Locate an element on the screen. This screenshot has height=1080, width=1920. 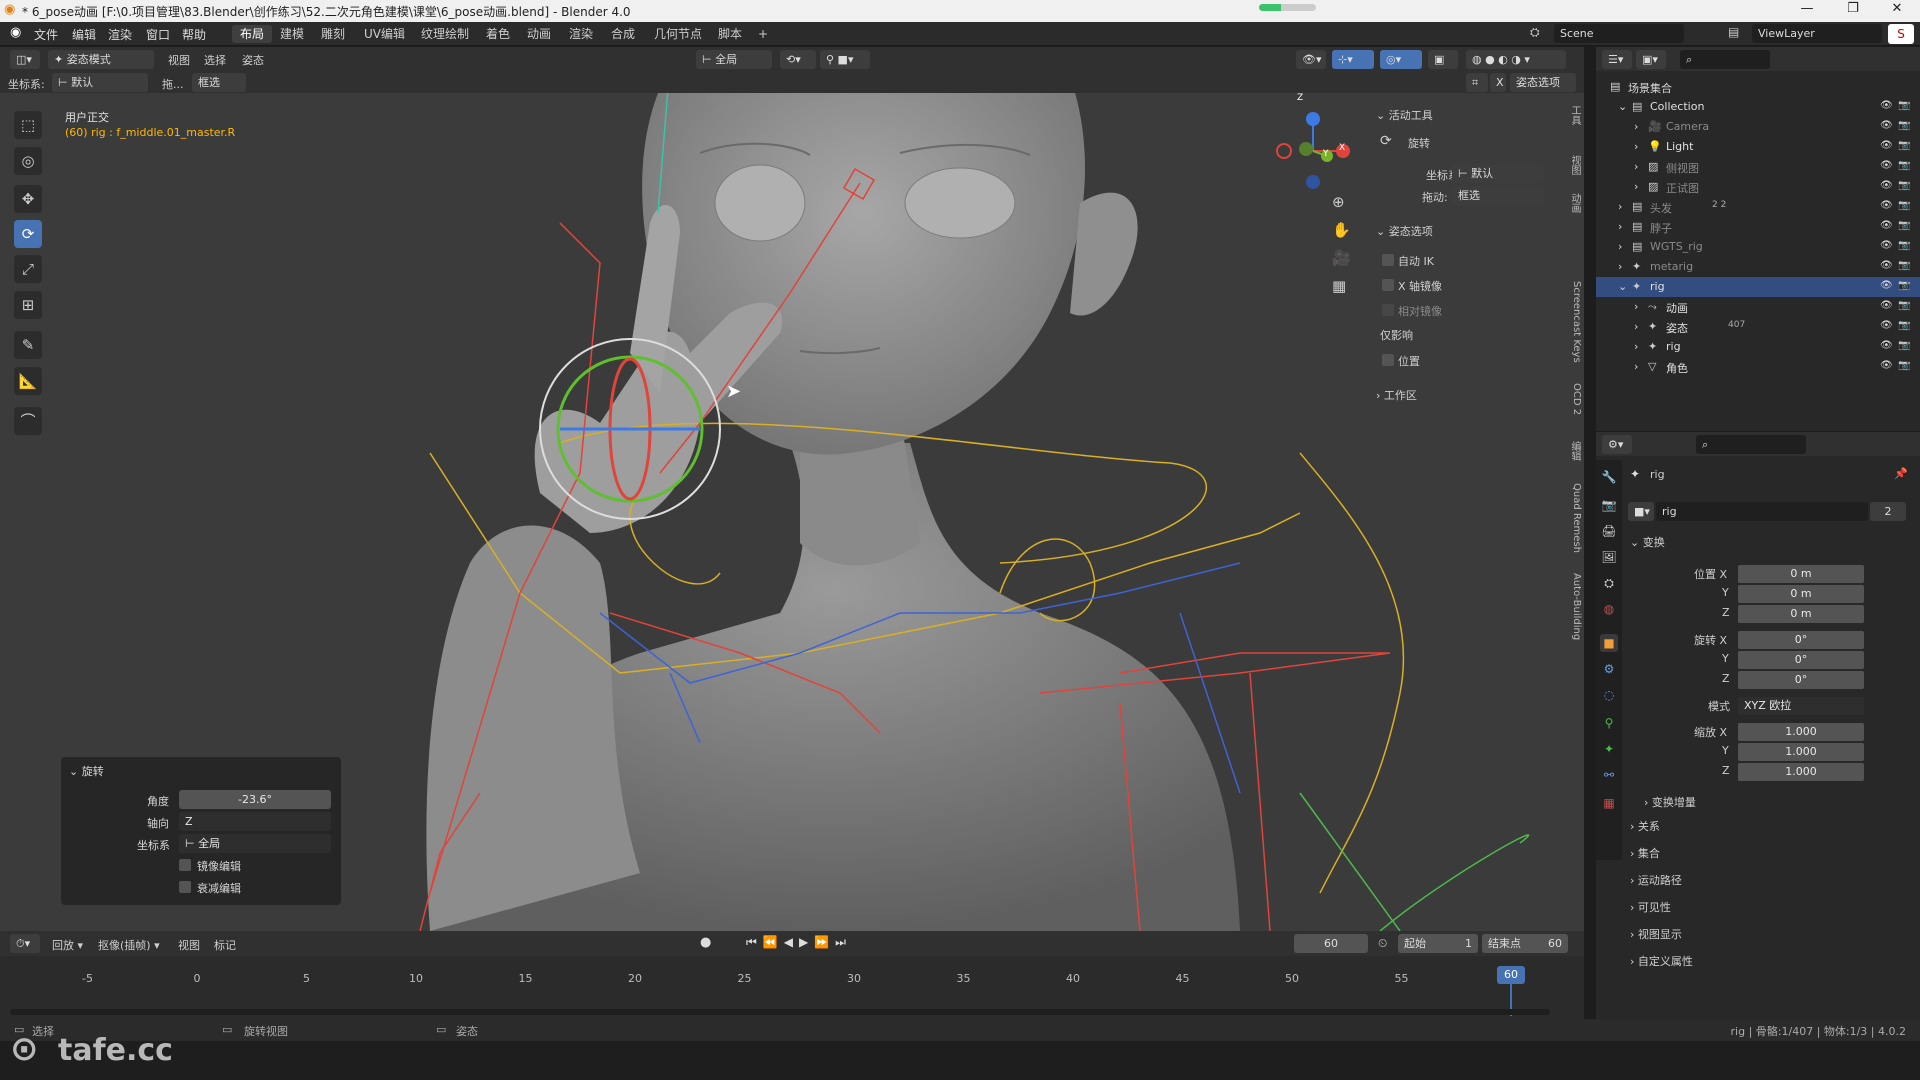
operator-title: ⌄ 旋转 is located at coordinates (86, 771).